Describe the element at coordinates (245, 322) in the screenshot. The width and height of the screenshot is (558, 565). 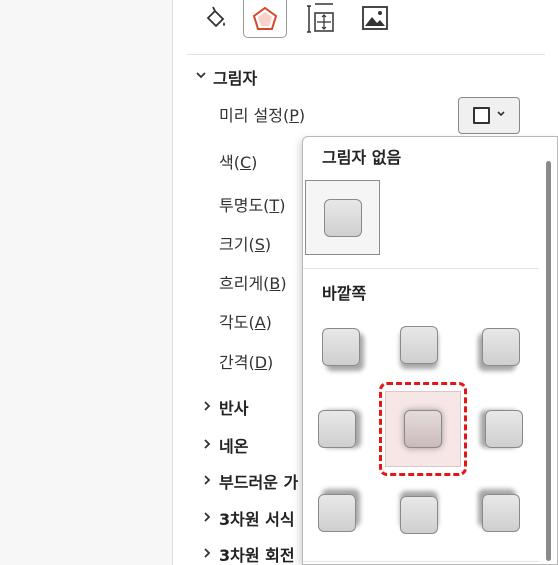
I see `angle-label: 각도(A)` at that location.